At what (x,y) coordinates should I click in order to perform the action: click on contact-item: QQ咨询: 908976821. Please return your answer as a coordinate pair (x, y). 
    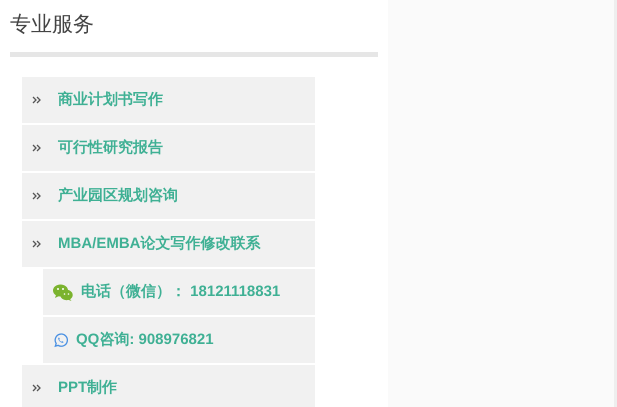
    Looking at the image, I should click on (179, 340).